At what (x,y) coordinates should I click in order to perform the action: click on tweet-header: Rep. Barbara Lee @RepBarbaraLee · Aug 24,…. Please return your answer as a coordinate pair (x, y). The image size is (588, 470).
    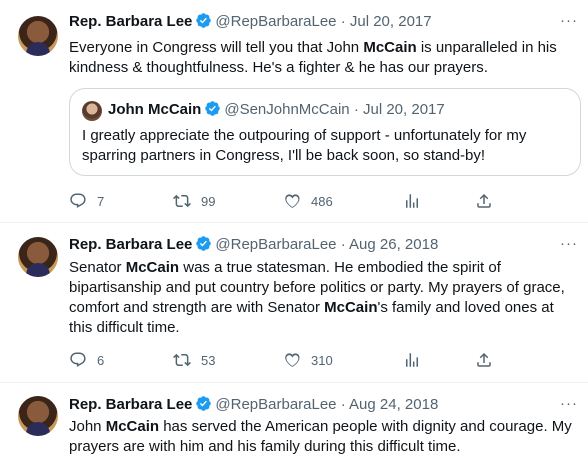
    Looking at the image, I should click on (253, 405).